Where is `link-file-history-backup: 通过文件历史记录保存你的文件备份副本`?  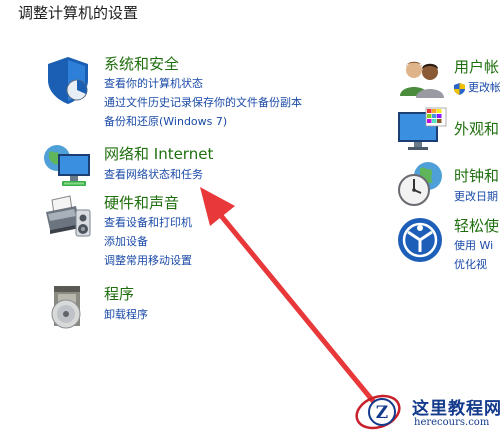
link-file-history-backup: 通过文件历史记录保存你的文件备份副本 is located at coordinates (203, 102).